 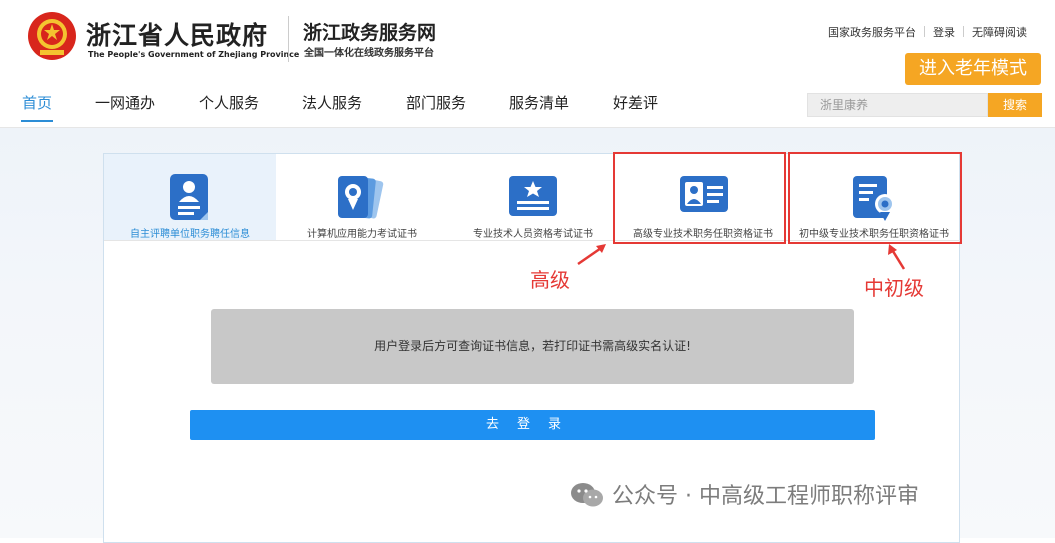 I want to click on senior-annotation: 高级, so click(x=550, y=280).